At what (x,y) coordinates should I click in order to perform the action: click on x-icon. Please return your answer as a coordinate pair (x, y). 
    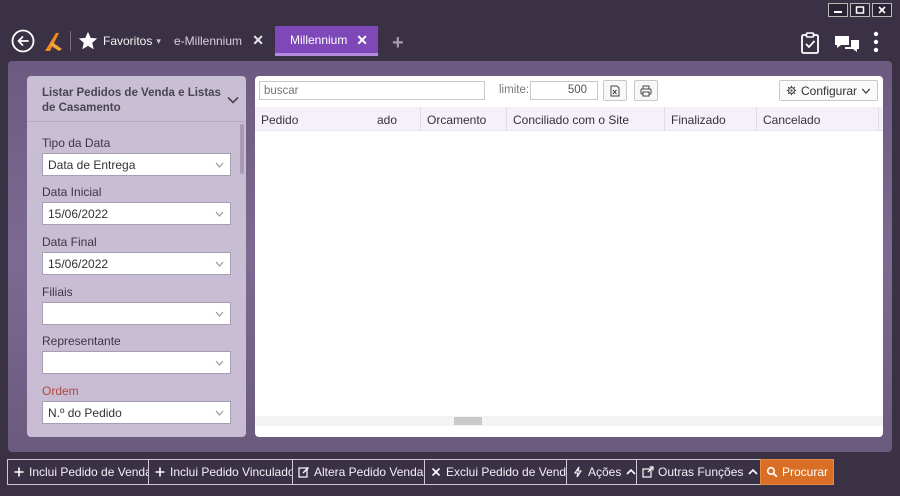
    Looking at the image, I should click on (436, 472).